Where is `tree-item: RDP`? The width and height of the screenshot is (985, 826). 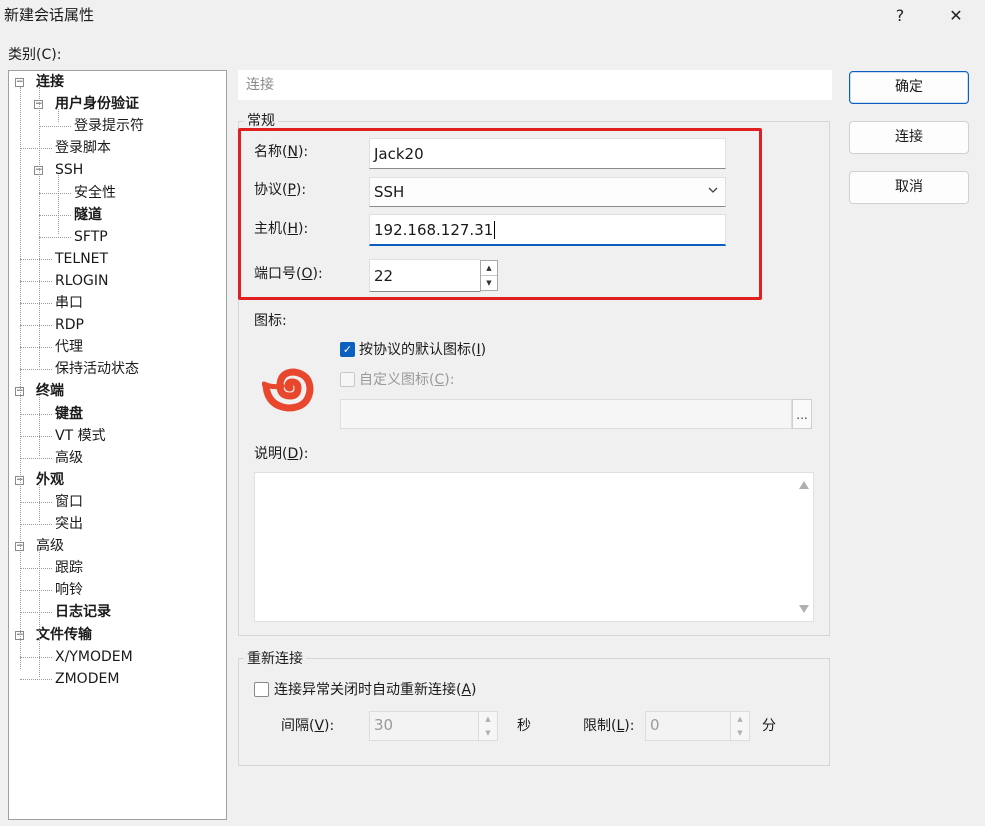 tree-item: RDP is located at coordinates (69, 325).